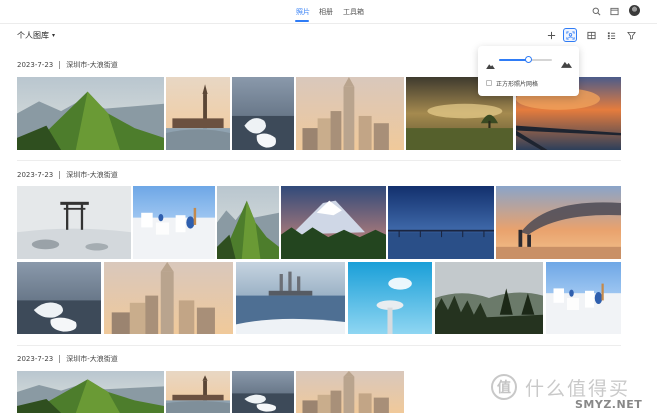 The image size is (657, 413). I want to click on filter-icon, so click(631, 35).